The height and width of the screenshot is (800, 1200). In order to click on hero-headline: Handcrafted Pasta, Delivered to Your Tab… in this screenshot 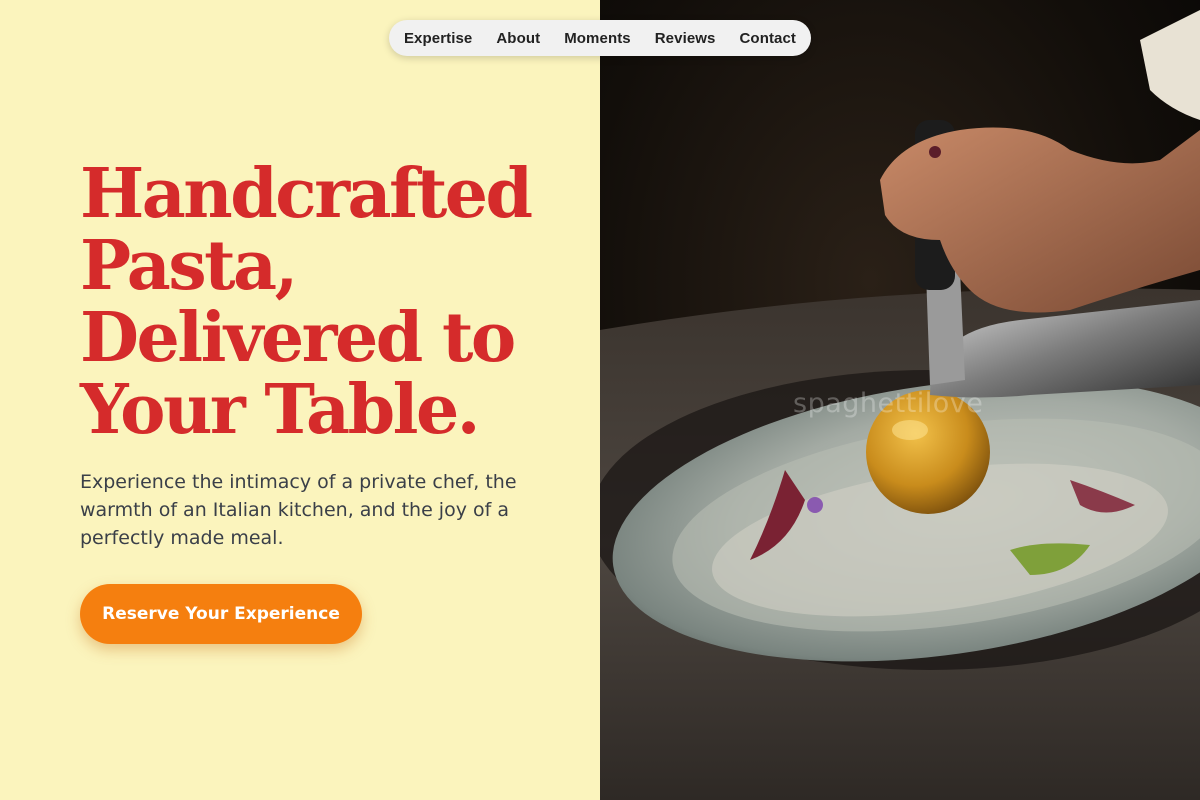, I will do `click(315, 302)`.